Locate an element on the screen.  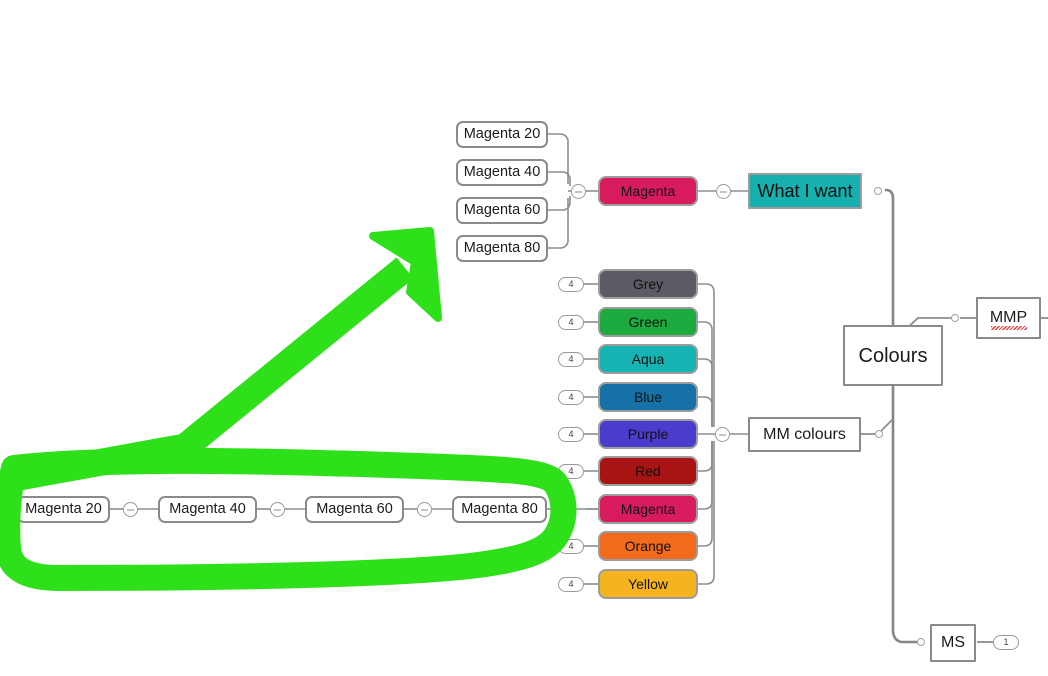
child-count-badge-ms: 1 is located at coordinates (1006, 642).